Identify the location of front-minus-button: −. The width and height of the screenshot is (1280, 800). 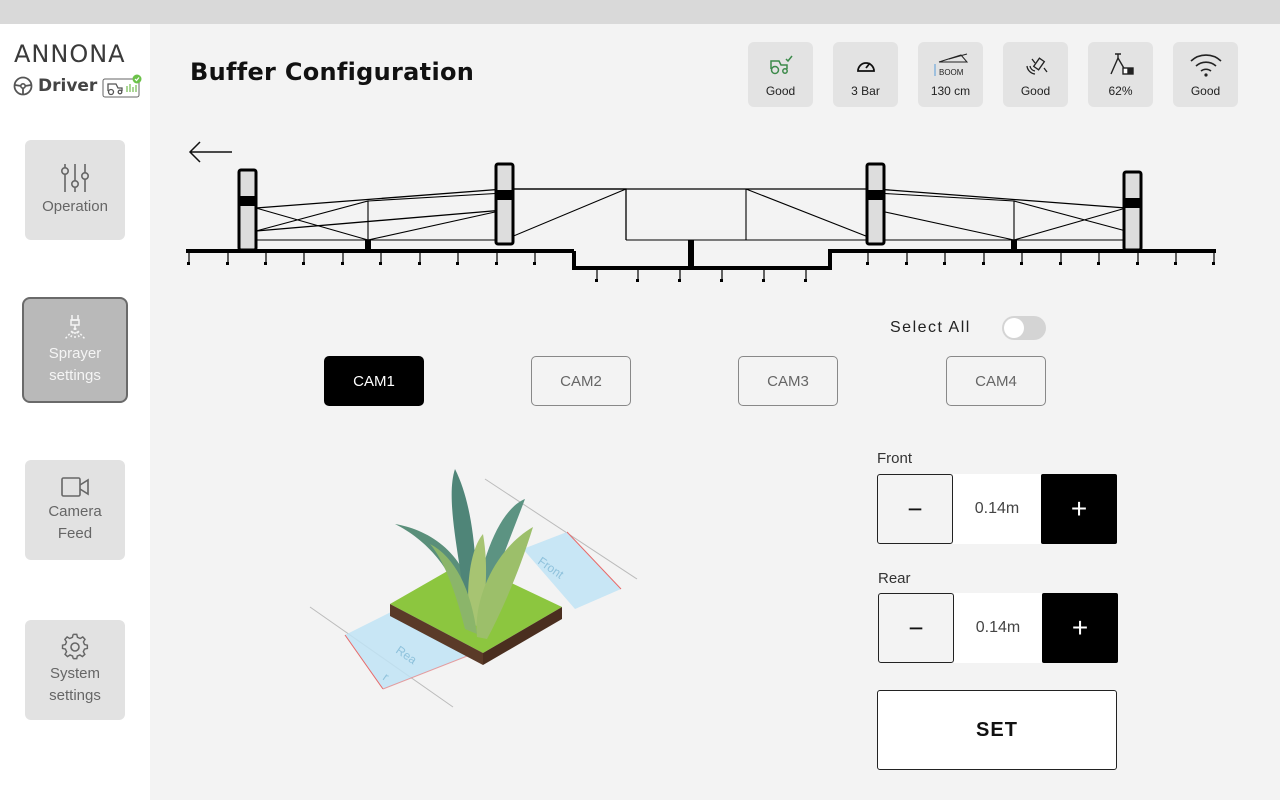
(915, 509).